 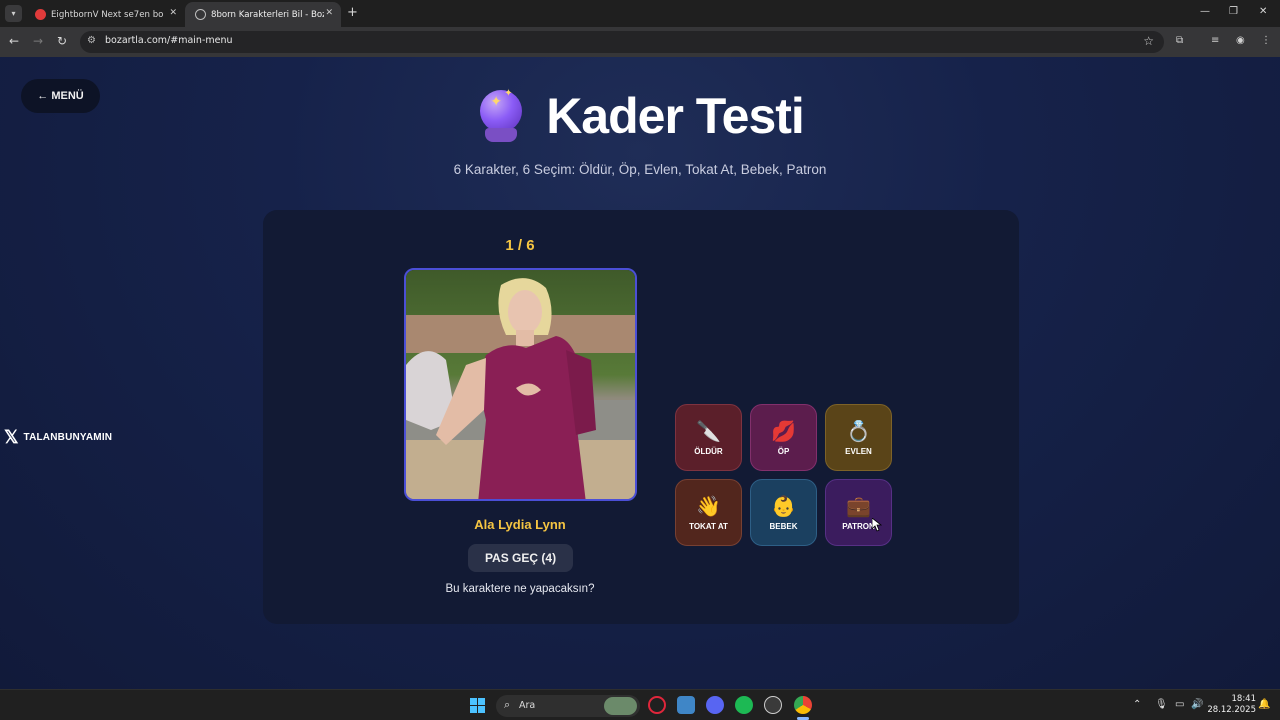 What do you see at coordinates (1244, 699) in the screenshot?
I see `clock-time: 18:41` at bounding box center [1244, 699].